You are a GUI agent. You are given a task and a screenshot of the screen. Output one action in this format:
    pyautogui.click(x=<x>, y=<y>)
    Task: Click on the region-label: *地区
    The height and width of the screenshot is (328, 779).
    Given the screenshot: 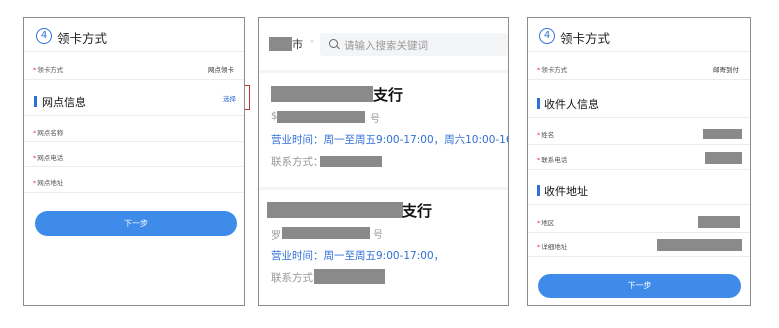 What is the action you would take?
    pyautogui.click(x=546, y=223)
    